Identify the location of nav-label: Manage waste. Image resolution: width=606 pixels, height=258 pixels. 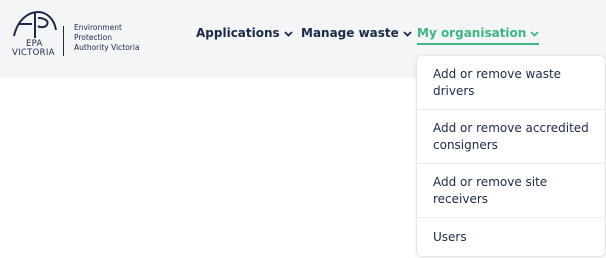
(350, 33).